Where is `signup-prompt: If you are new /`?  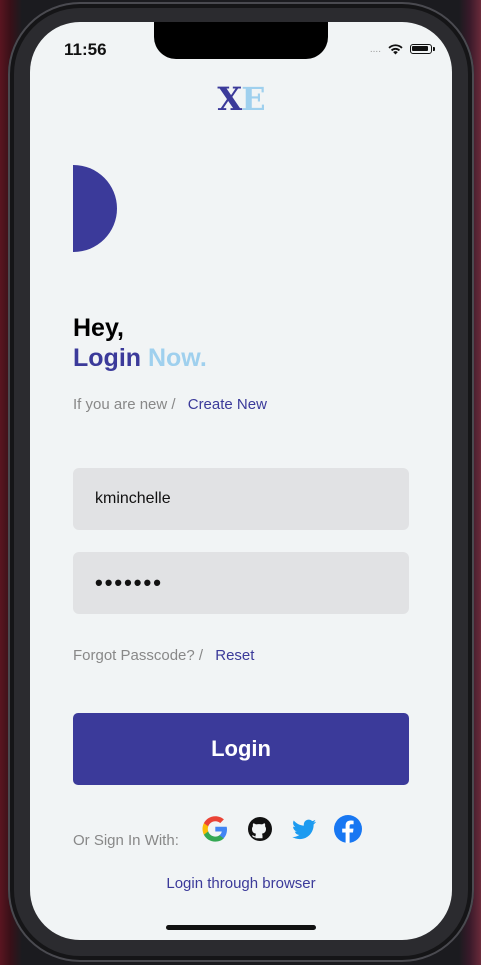 signup-prompt: If you are new / is located at coordinates (124, 404).